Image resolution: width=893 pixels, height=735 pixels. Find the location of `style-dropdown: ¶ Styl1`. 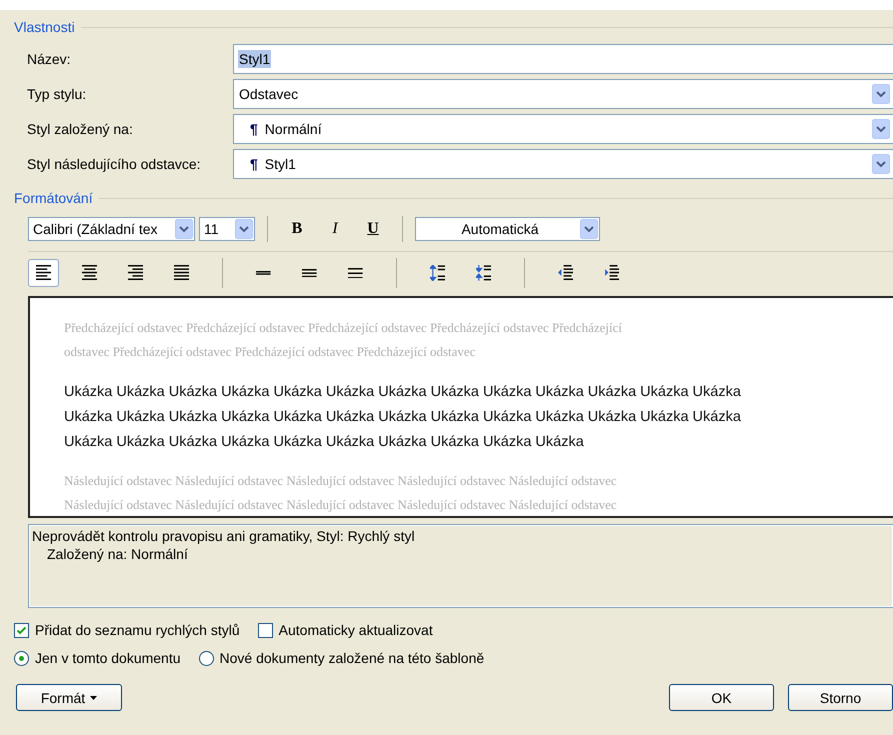

style-dropdown: ¶ Styl1 is located at coordinates (563, 164).